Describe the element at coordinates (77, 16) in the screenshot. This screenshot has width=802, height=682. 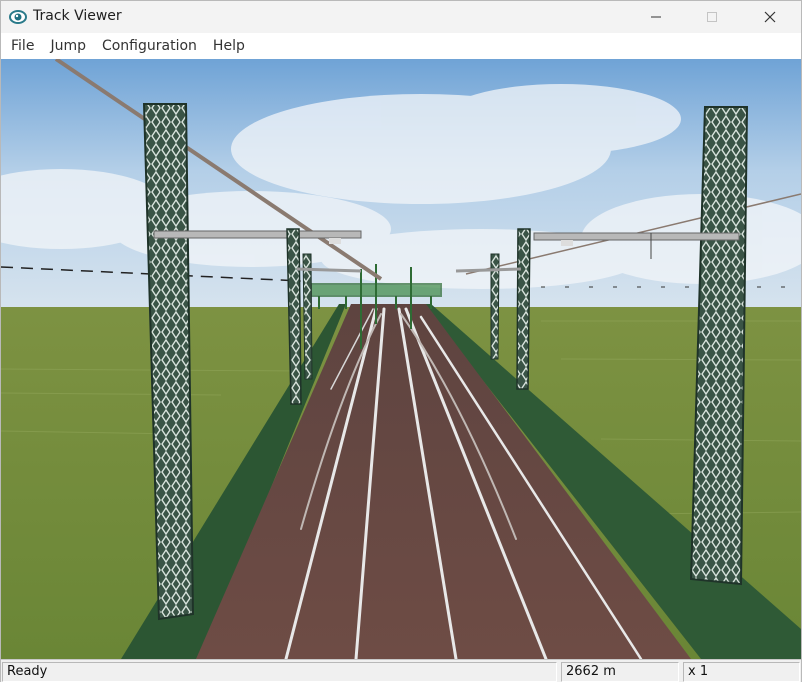
I see `window-title: Track Viewer` at that location.